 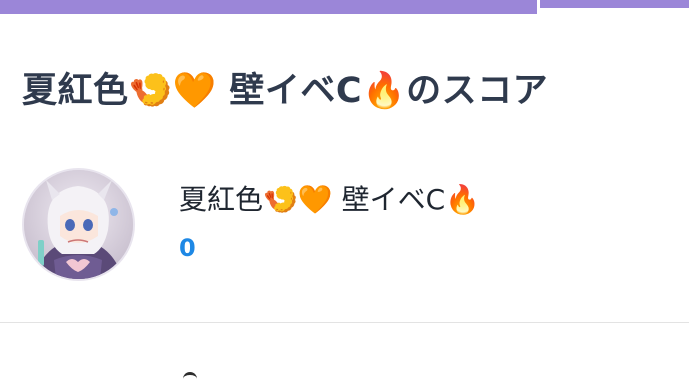 I want to click on profile-user-name: 夏紅色, so click(x=221, y=199).